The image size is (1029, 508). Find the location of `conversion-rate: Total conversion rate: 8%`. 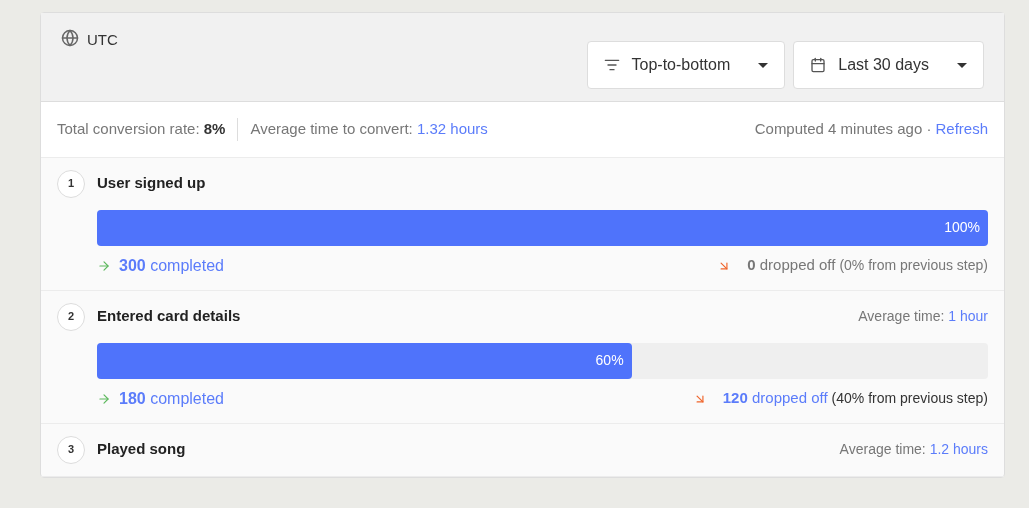

conversion-rate: Total conversion rate: 8% is located at coordinates (148, 129).